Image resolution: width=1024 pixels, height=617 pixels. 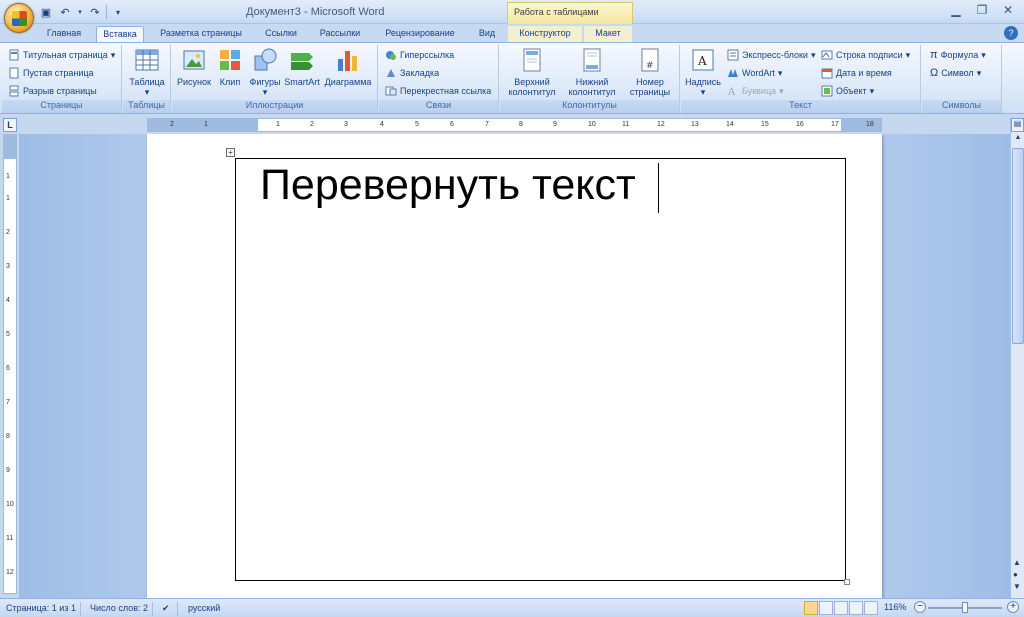 What do you see at coordinates (1017, 358) in the screenshot?
I see `vertical-scrollbar: ▤ ▲ ▲ ● ▼` at bounding box center [1017, 358].